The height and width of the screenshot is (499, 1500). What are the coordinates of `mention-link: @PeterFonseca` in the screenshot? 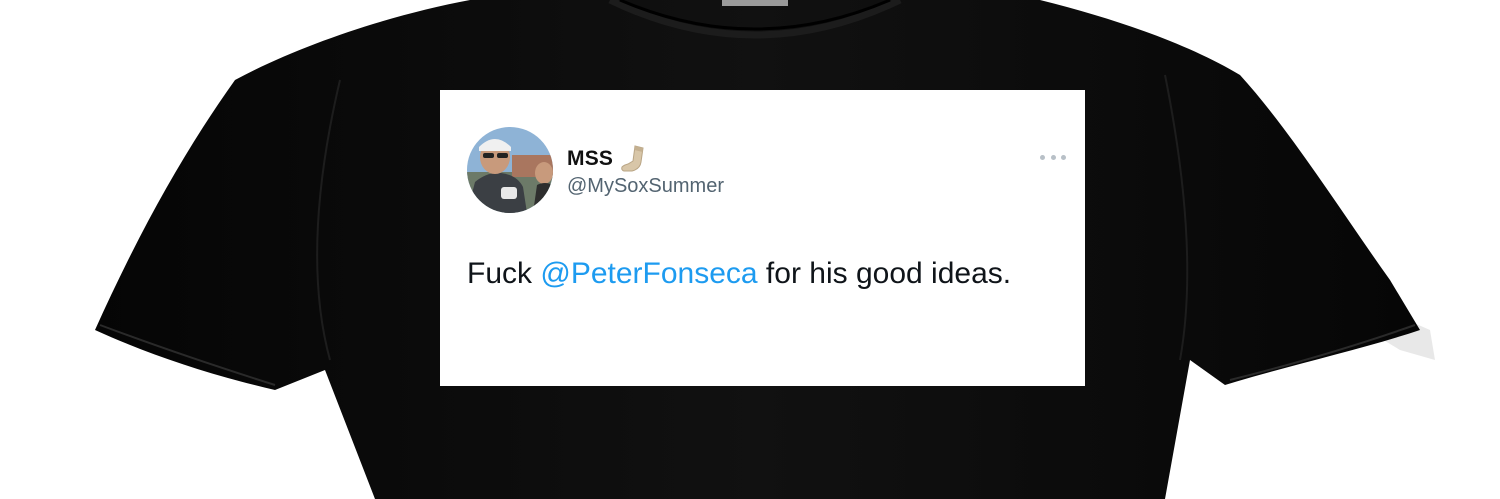 It's located at (648, 273).